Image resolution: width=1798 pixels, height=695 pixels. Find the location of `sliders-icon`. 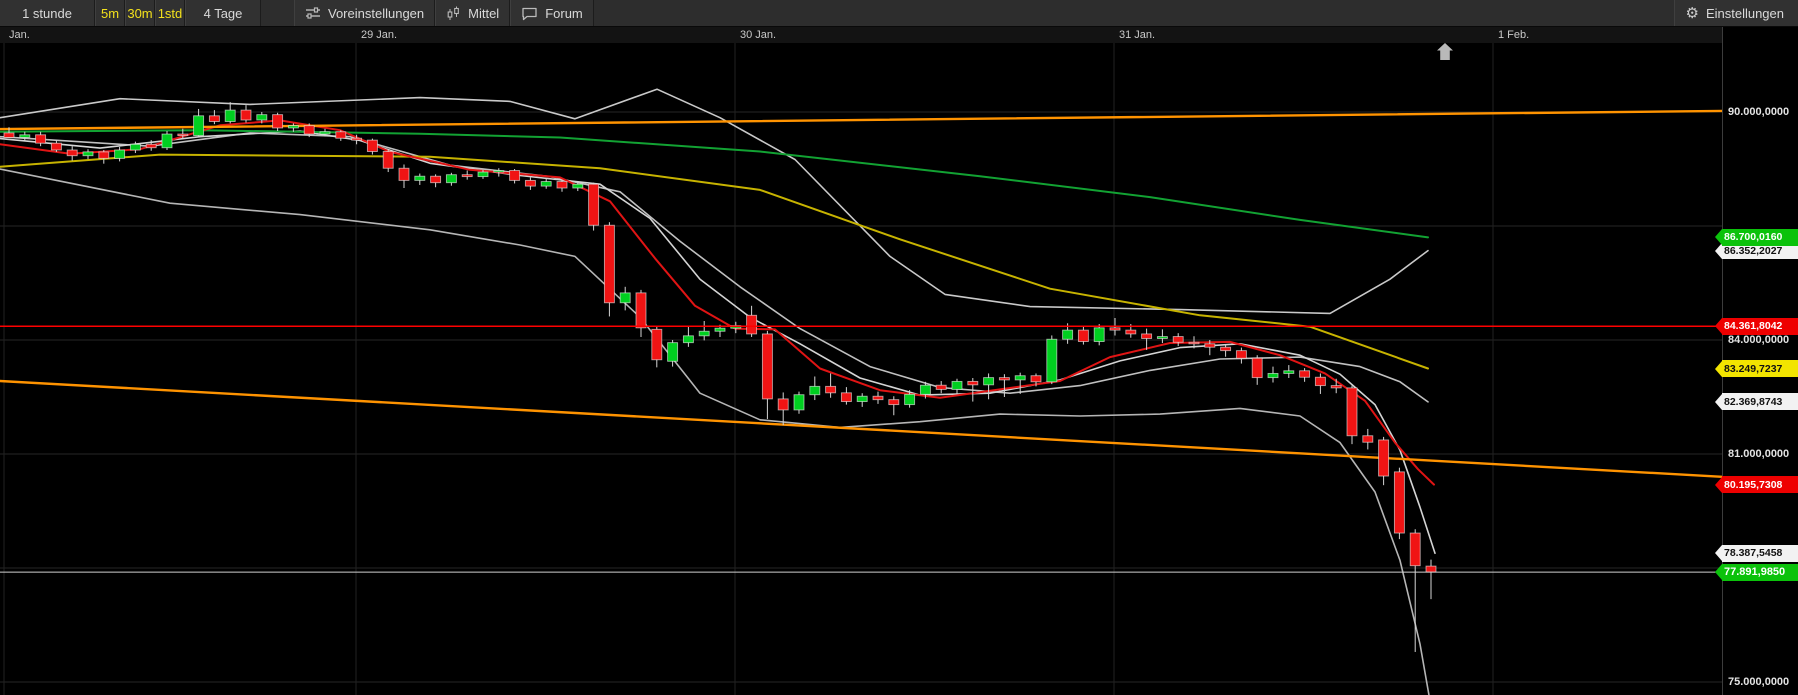

sliders-icon is located at coordinates (313, 13).